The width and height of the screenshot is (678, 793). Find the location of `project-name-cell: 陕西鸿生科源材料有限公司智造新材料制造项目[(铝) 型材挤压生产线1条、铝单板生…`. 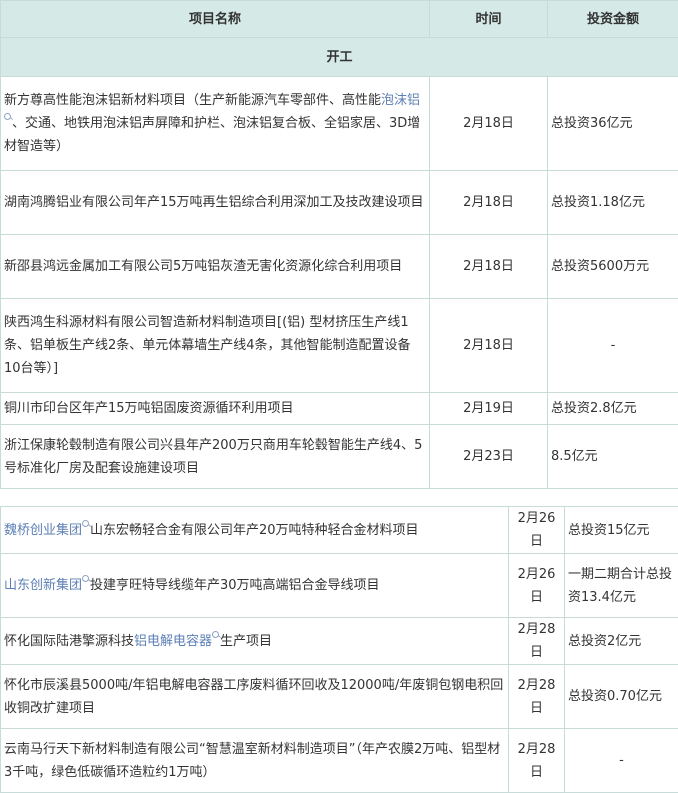

project-name-cell: 陕西鸿生科源材料有限公司智造新材料制造项目[(铝) 型材挤压生产线1条、铝单板生… is located at coordinates (215, 346).